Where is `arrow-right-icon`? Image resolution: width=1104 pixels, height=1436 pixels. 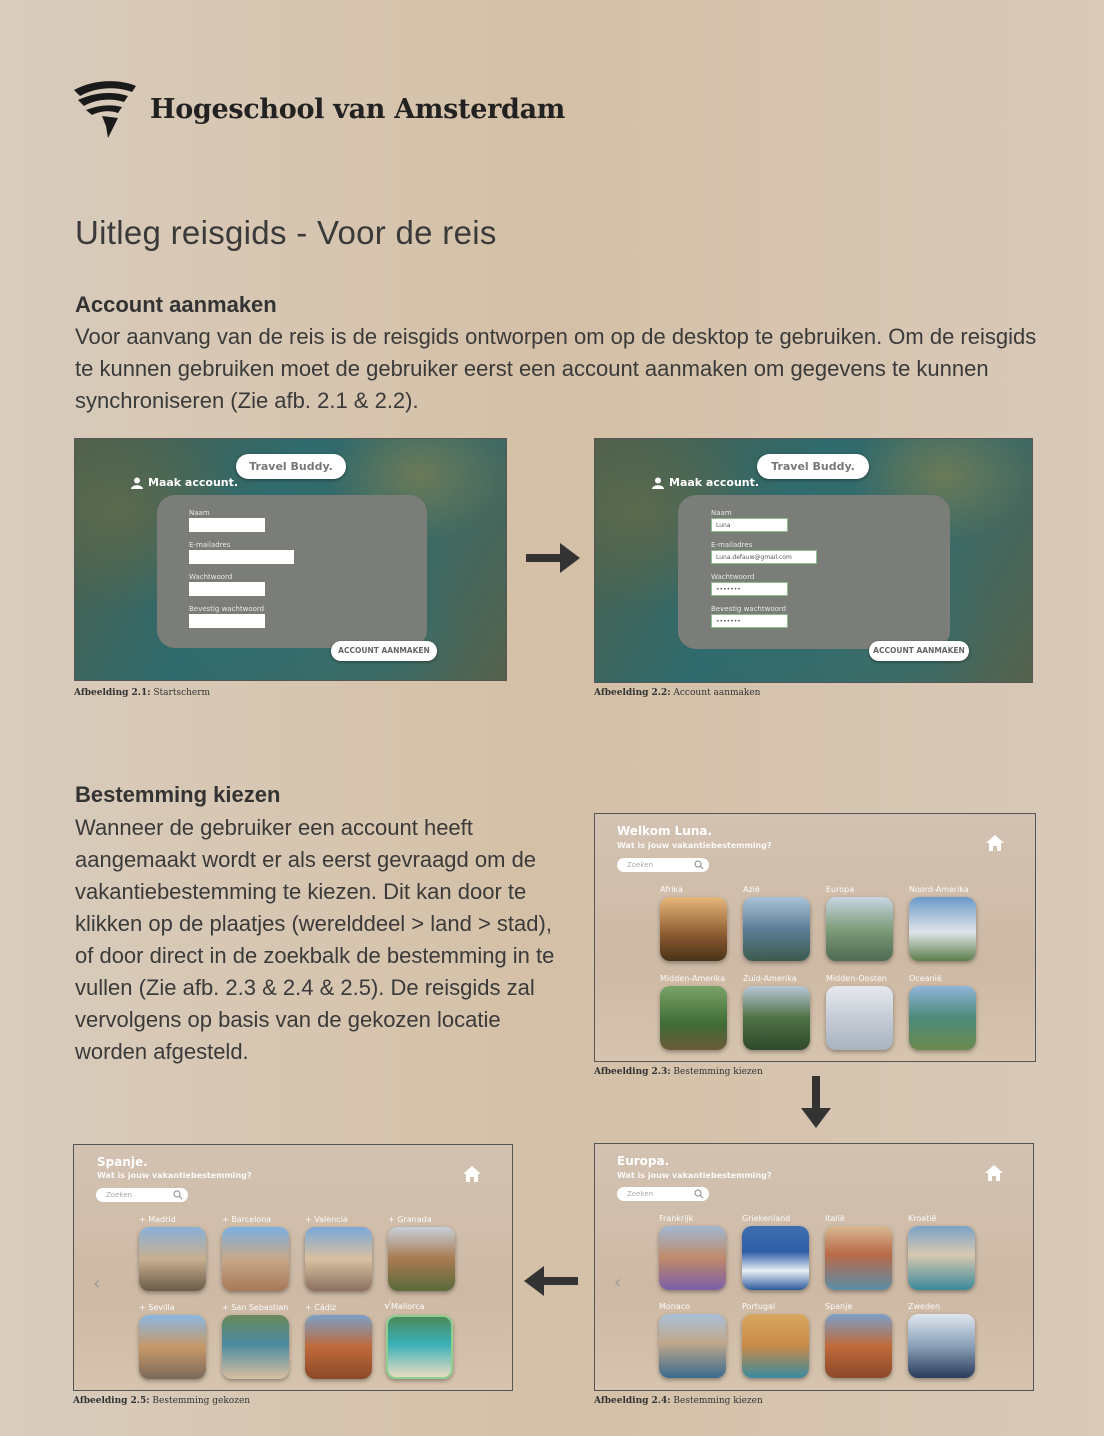
arrow-right-icon is located at coordinates (553, 558).